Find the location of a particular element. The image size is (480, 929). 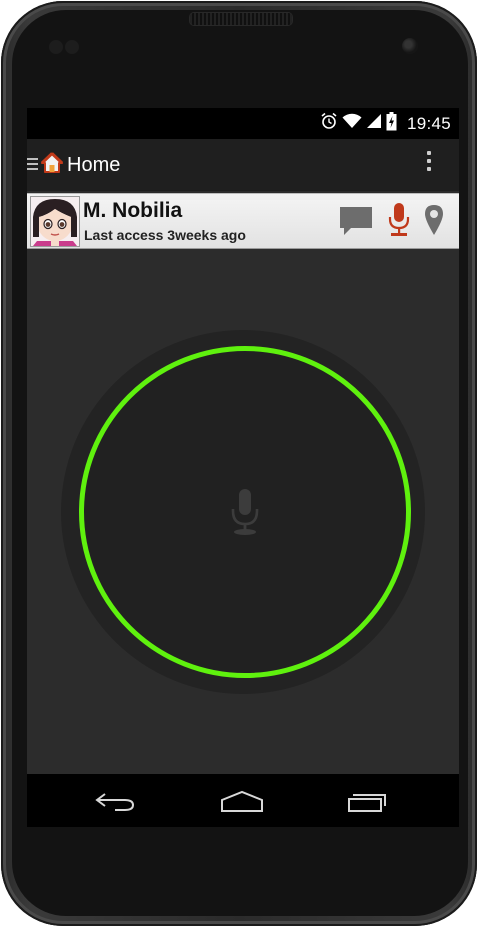

navigation-bar is located at coordinates (243, 800).